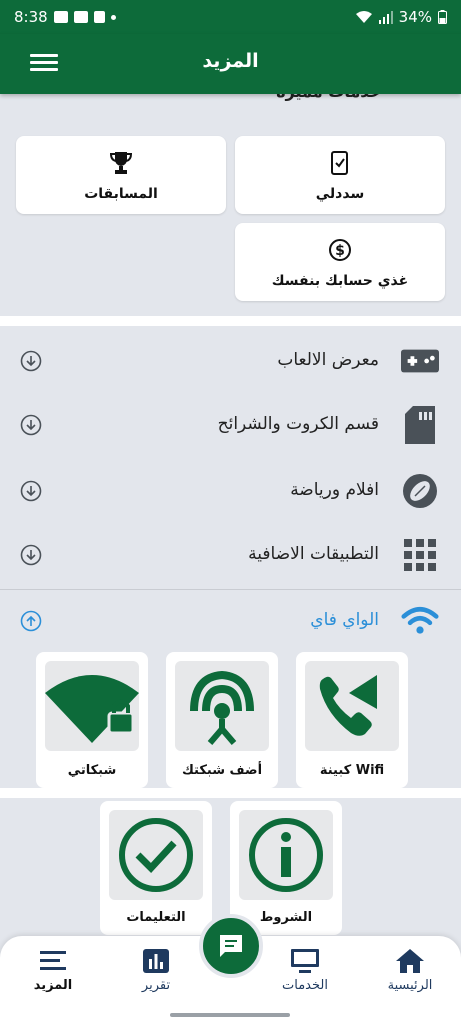  I want to click on page-title: المزيد, so click(230, 61).